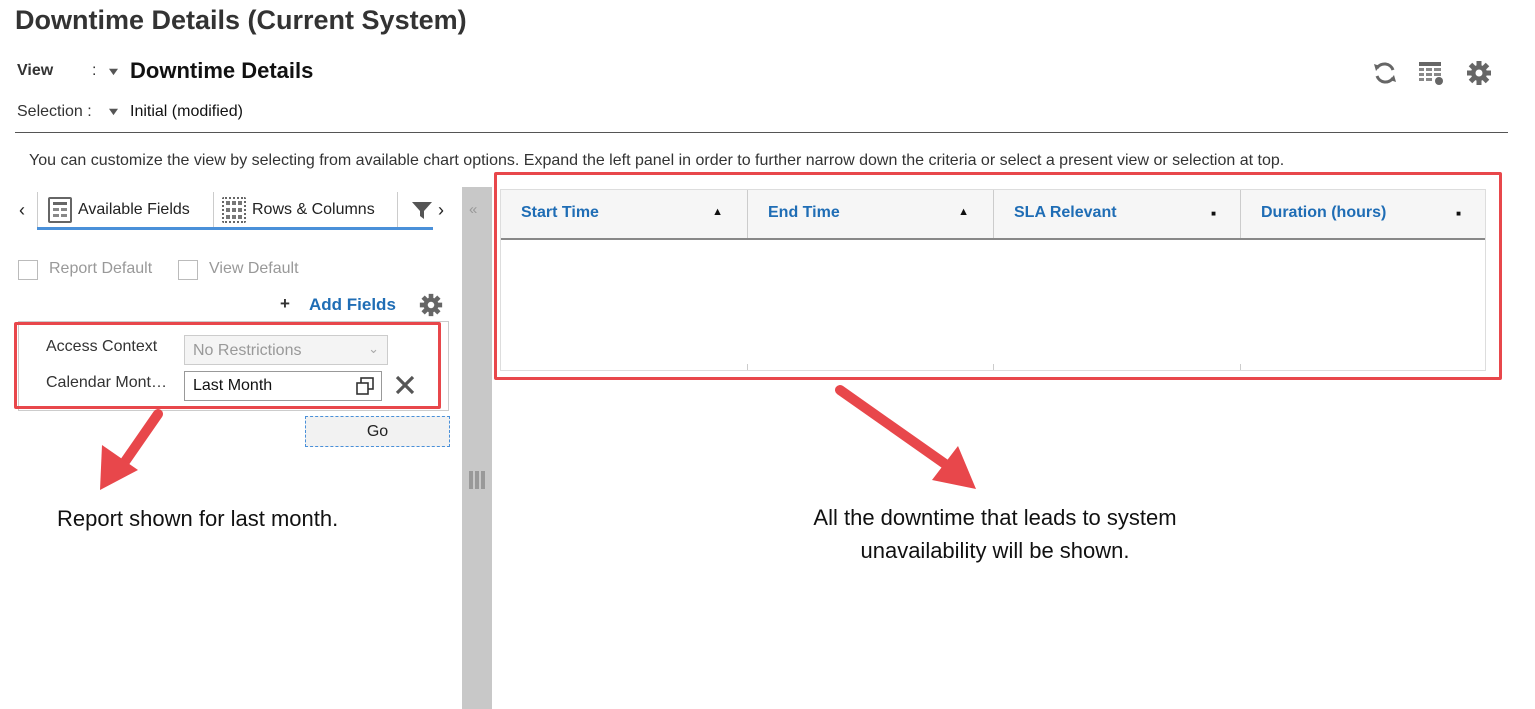  I want to click on annotation-arrow-right-shaft, so click(894, 428).